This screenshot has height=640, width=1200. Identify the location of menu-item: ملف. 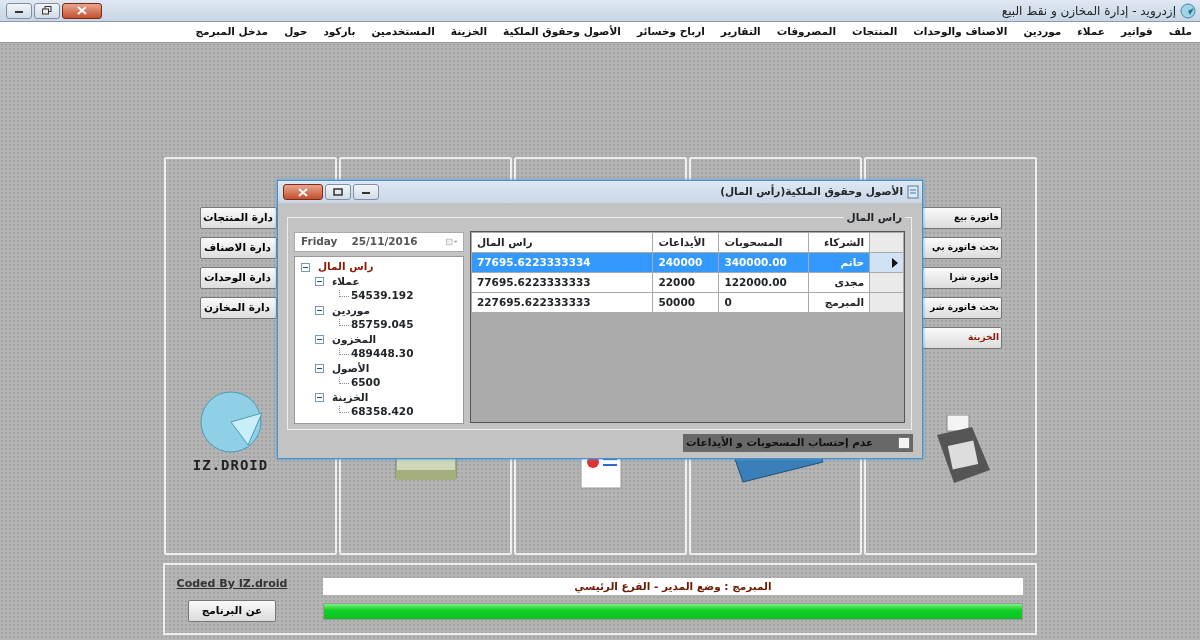
(1180, 32).